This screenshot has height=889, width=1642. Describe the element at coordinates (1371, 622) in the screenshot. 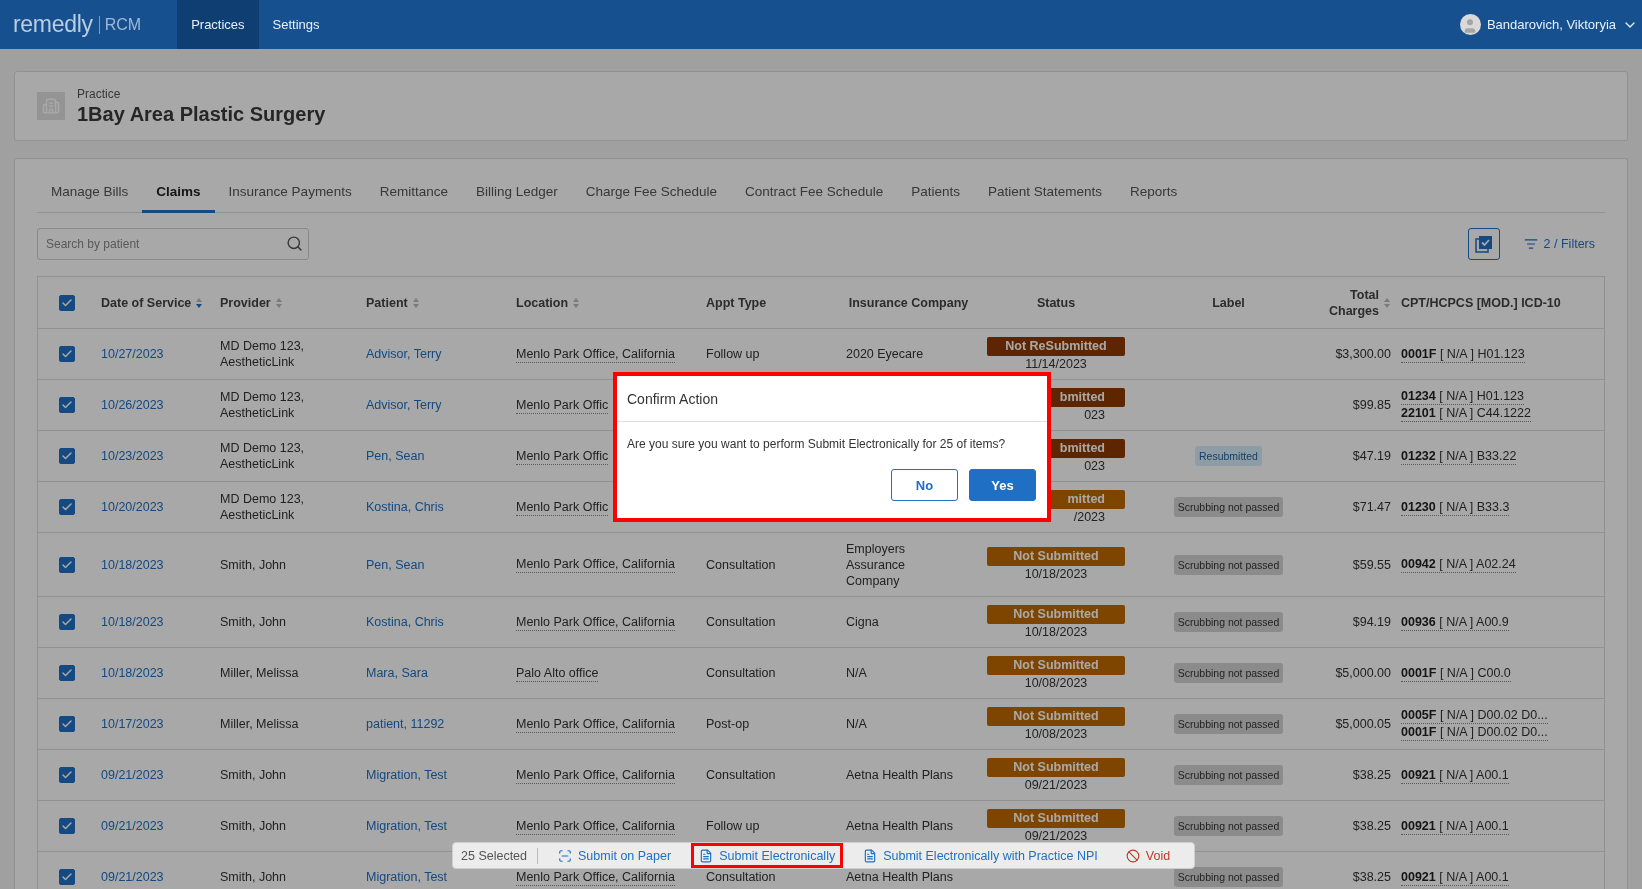

I see `total-charges-cell: $94.19` at that location.